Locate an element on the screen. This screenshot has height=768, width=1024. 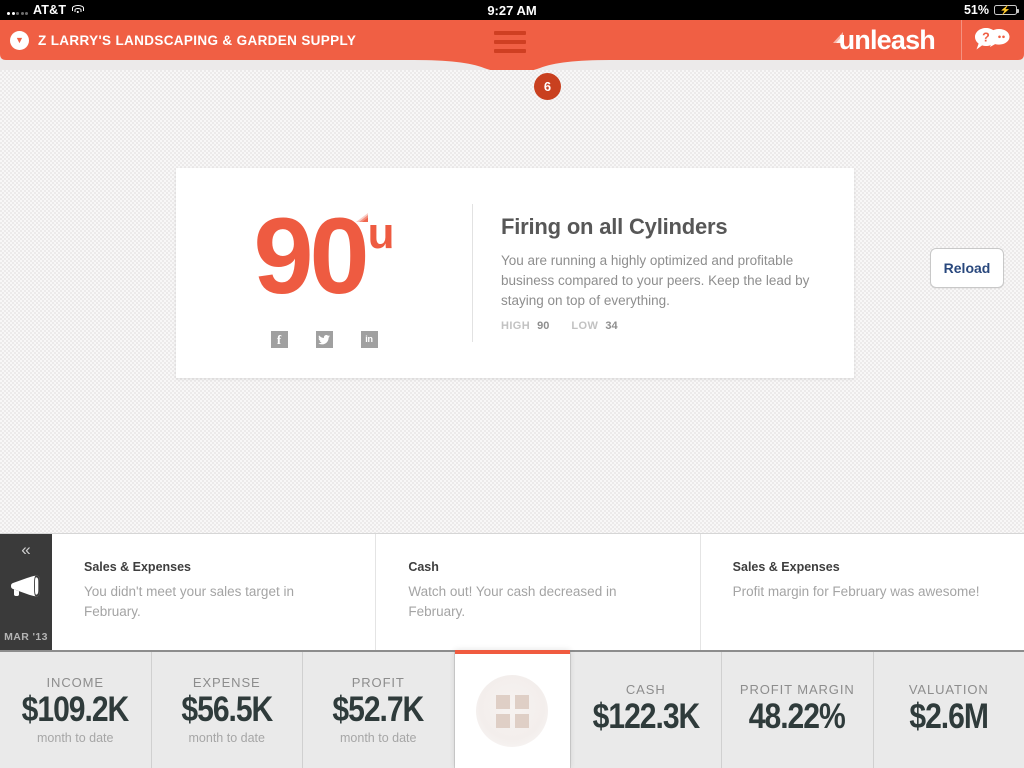
twitter-bird-glyph is located at coordinates (324, 339).